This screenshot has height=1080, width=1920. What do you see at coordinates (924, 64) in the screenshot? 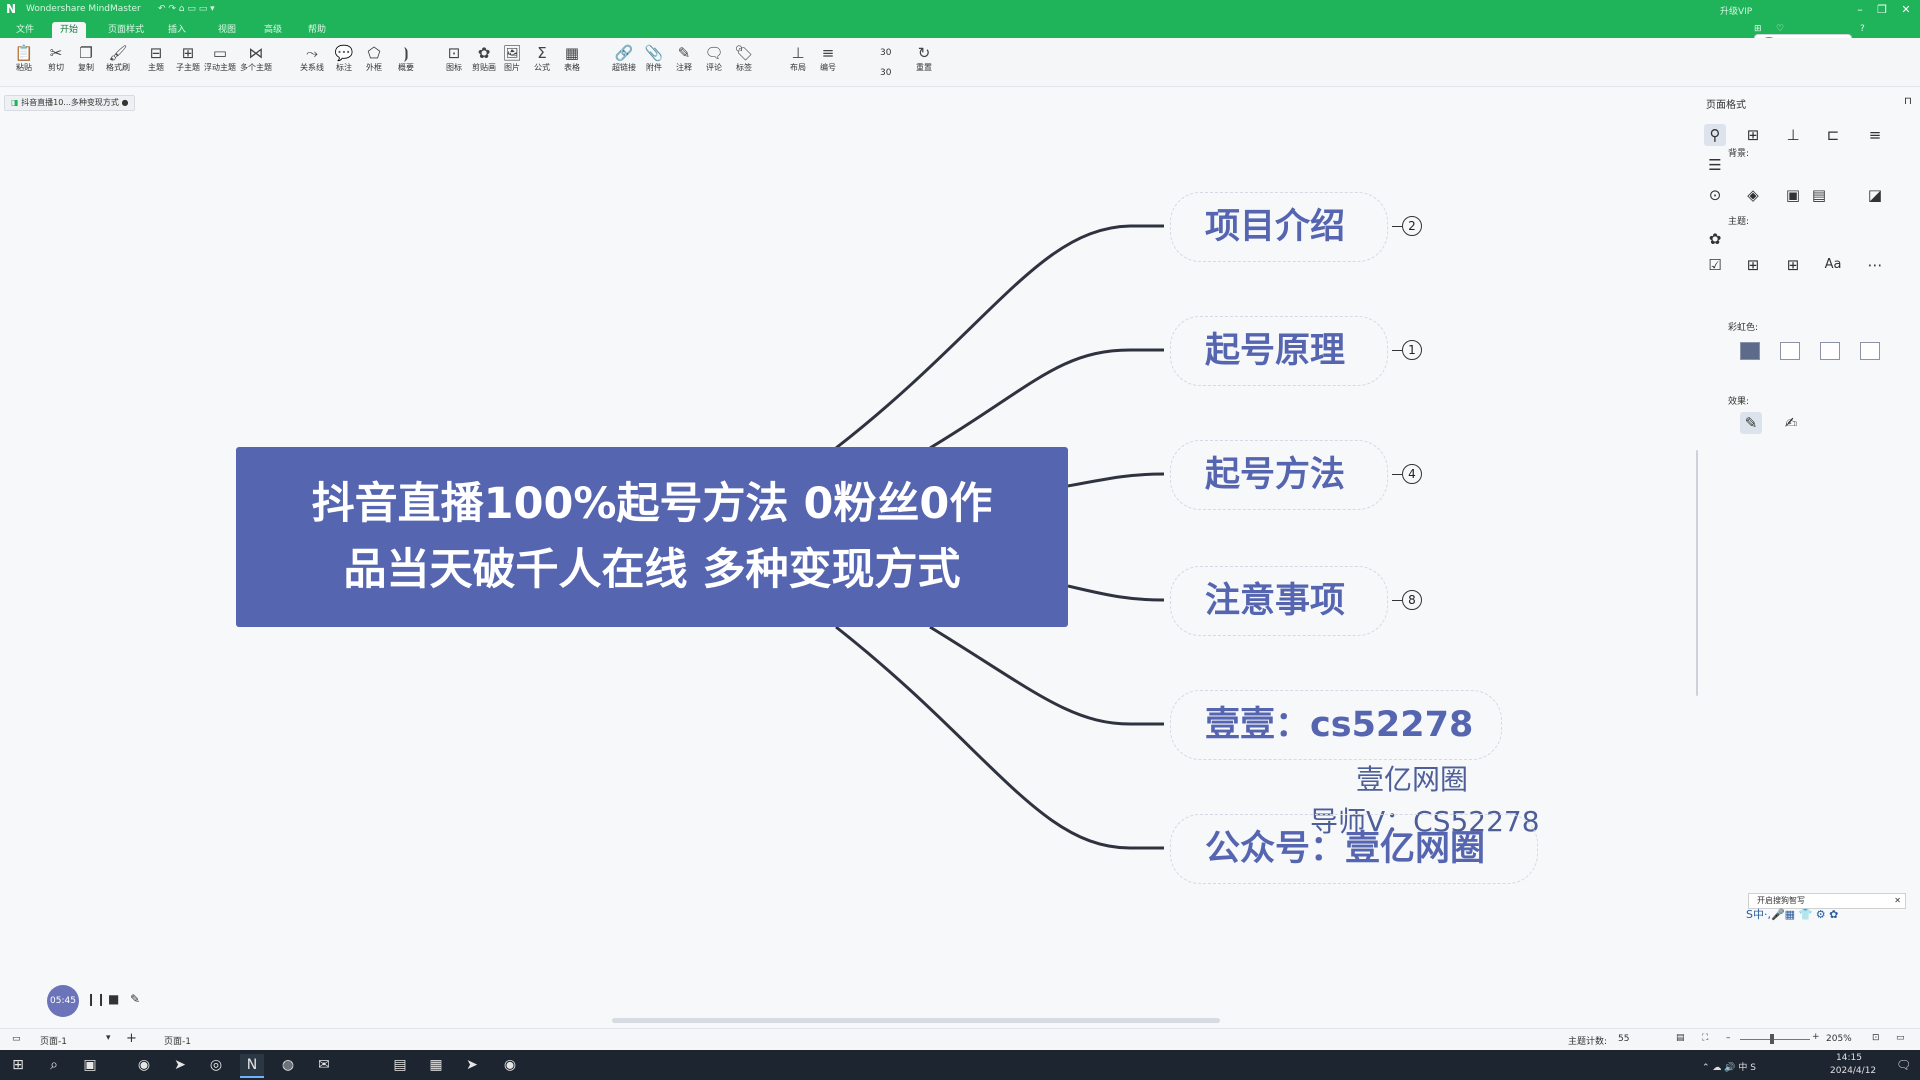
I see `toolbar-item-24: ↻ 重置` at bounding box center [924, 64].